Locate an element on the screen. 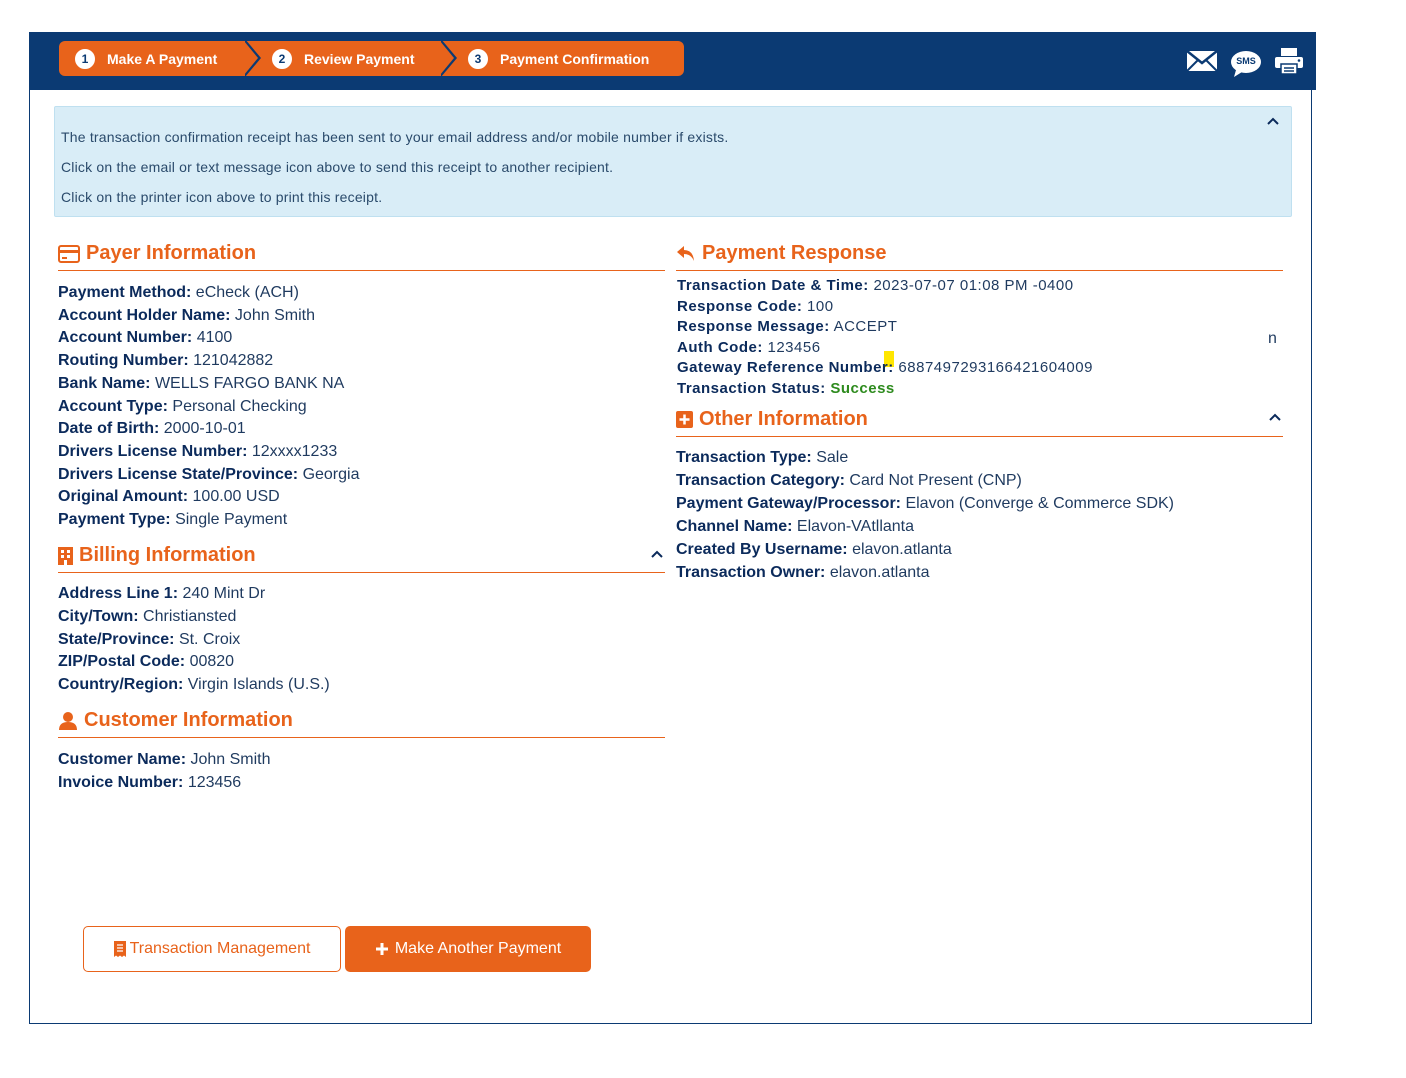 This screenshot has width=1406, height=1078. field-row: City/Town: Christiansted is located at coordinates (147, 617).